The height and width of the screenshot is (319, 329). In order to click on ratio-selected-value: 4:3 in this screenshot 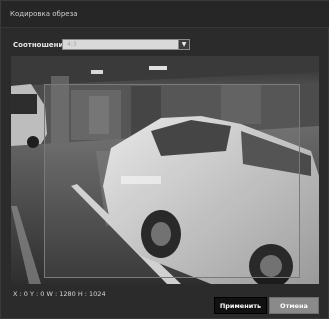, I will do `click(72, 44)`.